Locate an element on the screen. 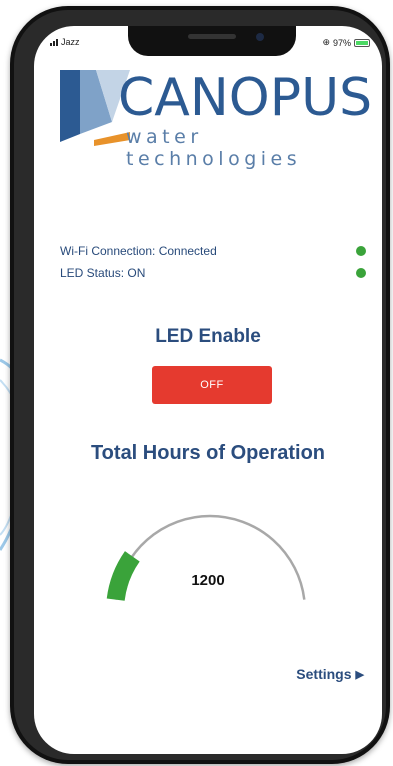 The width and height of the screenshot is (393, 766). battery-percent: 97% is located at coordinates (341, 42).